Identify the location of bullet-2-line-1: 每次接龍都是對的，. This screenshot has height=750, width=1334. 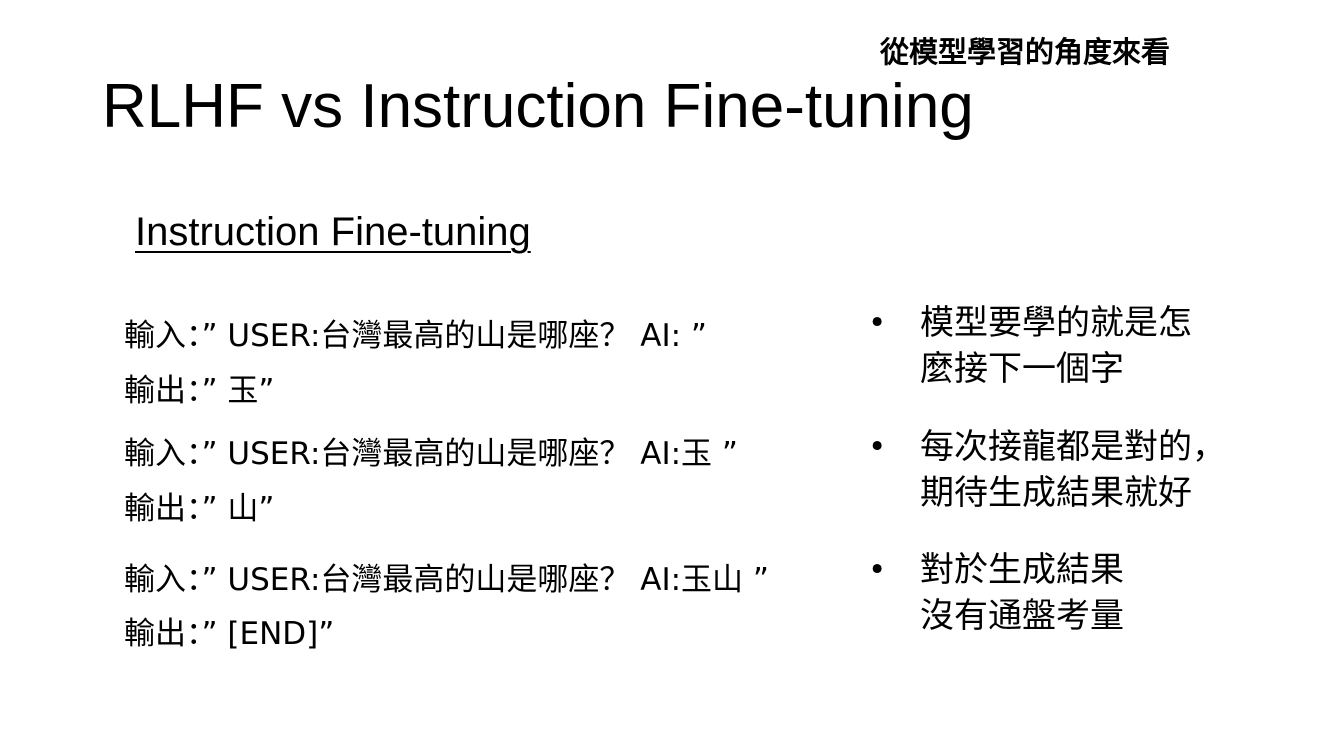
(1073, 447).